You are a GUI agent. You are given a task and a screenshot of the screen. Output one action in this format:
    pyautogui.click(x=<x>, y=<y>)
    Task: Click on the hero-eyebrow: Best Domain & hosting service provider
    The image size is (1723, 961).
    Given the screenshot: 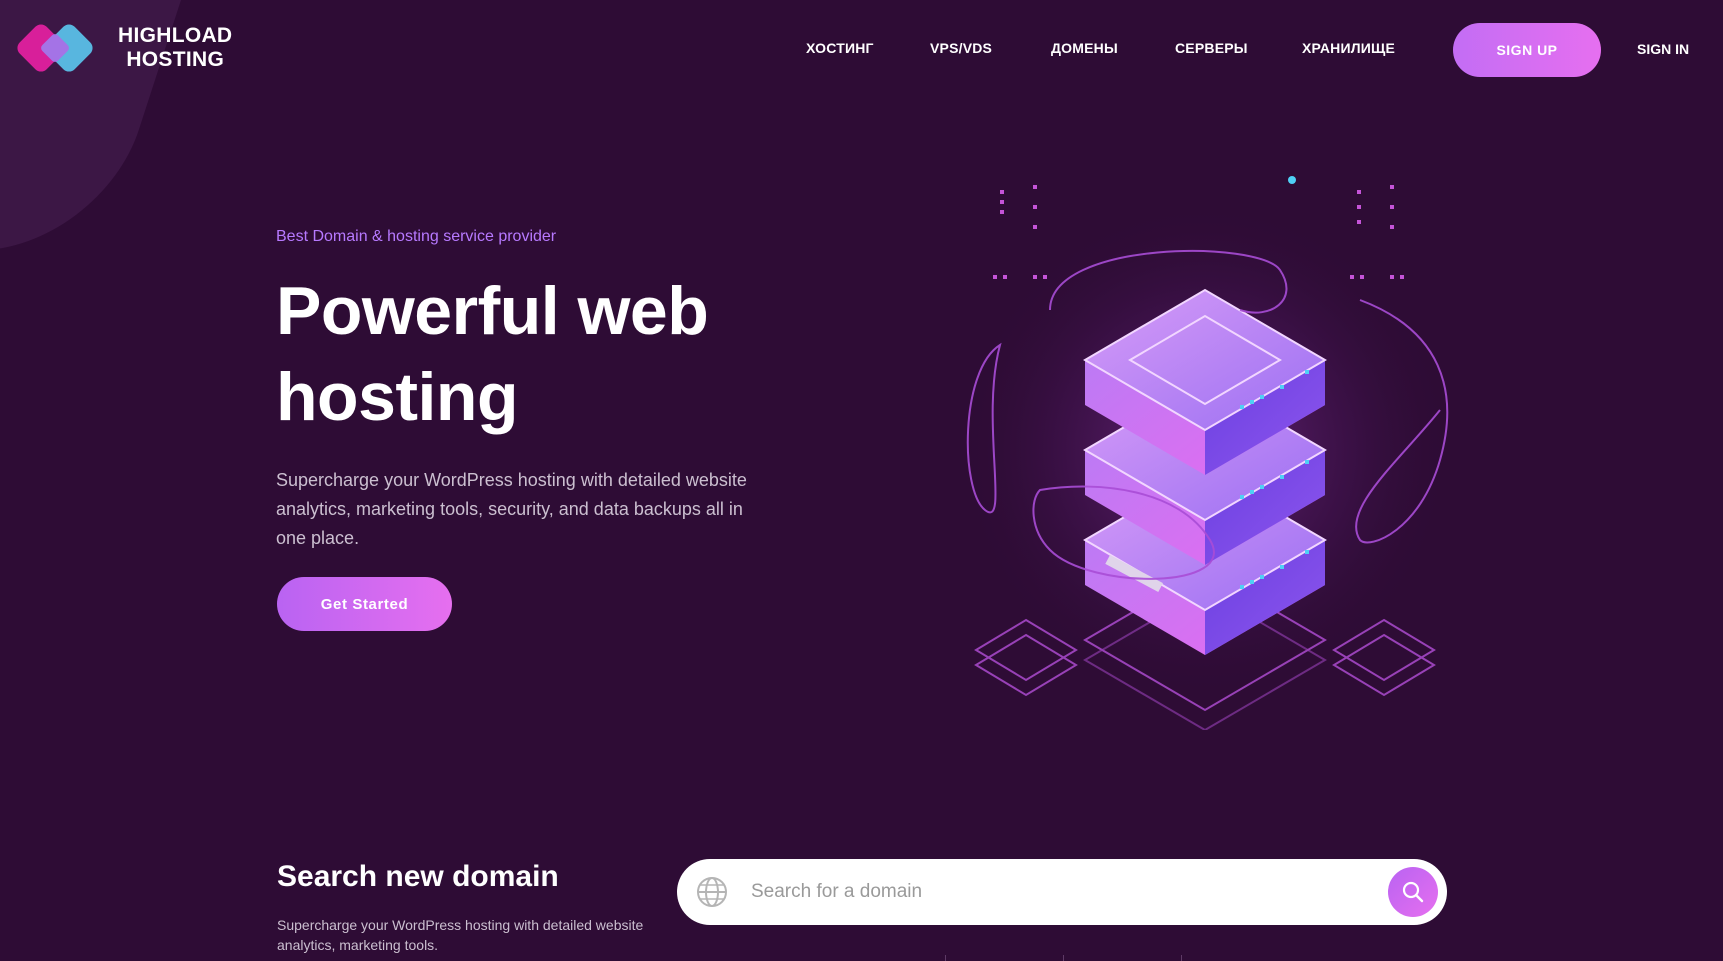 What is the action you would take?
    pyautogui.click(x=416, y=236)
    